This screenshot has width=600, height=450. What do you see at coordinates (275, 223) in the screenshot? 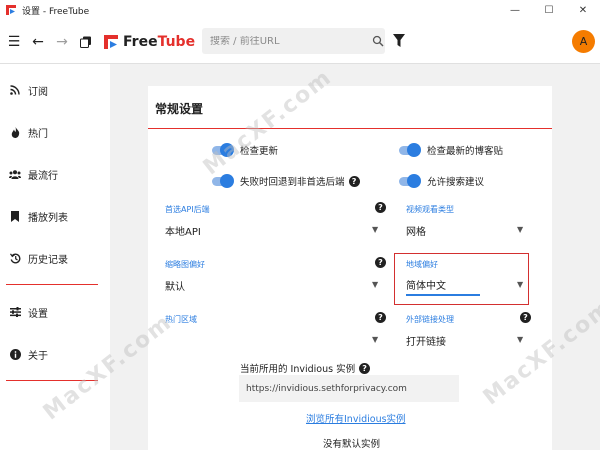
I see `select-preferred-api: 首选API后端 本地API ? ▼` at bounding box center [275, 223].